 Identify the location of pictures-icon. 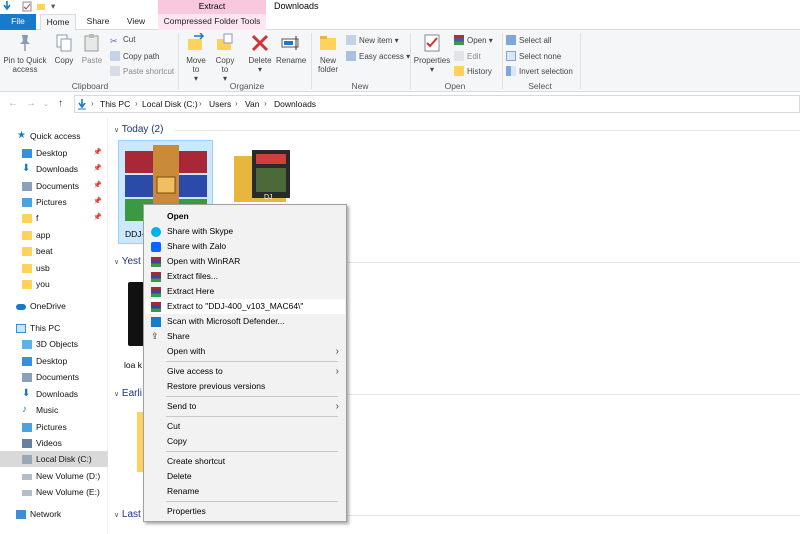
(27, 202).